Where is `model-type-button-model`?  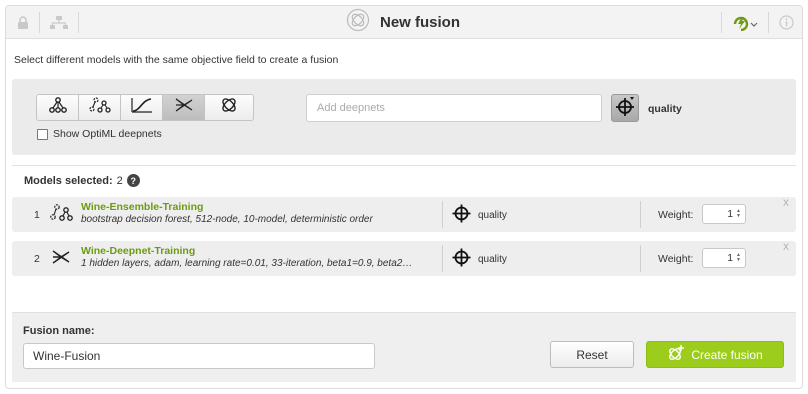
model-type-button-model is located at coordinates (58, 107).